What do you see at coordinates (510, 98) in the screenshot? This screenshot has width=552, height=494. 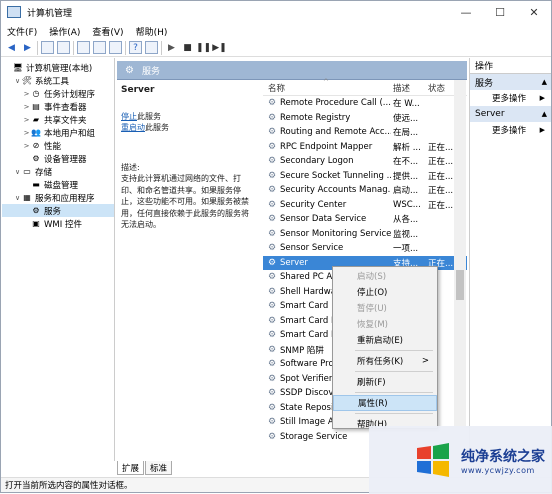 I see `more-actions-services: 更多操作 ▶` at bounding box center [510, 98].